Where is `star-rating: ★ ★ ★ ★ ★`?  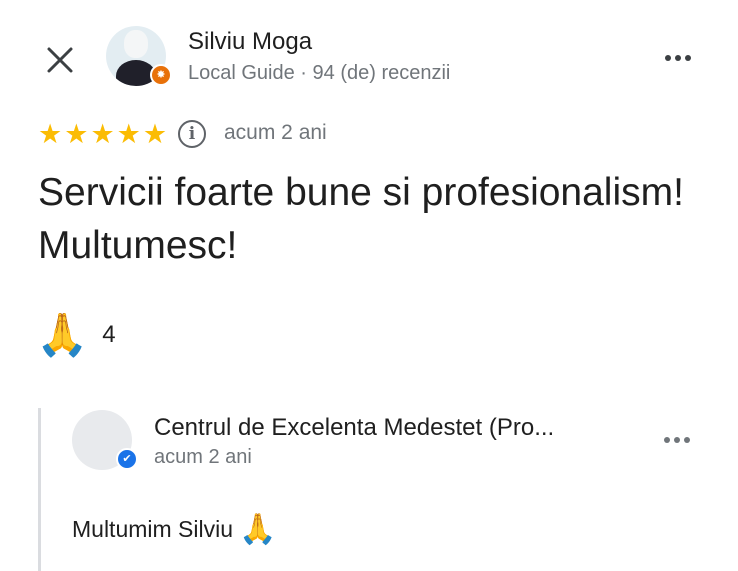
star-rating: ★ ★ ★ ★ ★ is located at coordinates (102, 134).